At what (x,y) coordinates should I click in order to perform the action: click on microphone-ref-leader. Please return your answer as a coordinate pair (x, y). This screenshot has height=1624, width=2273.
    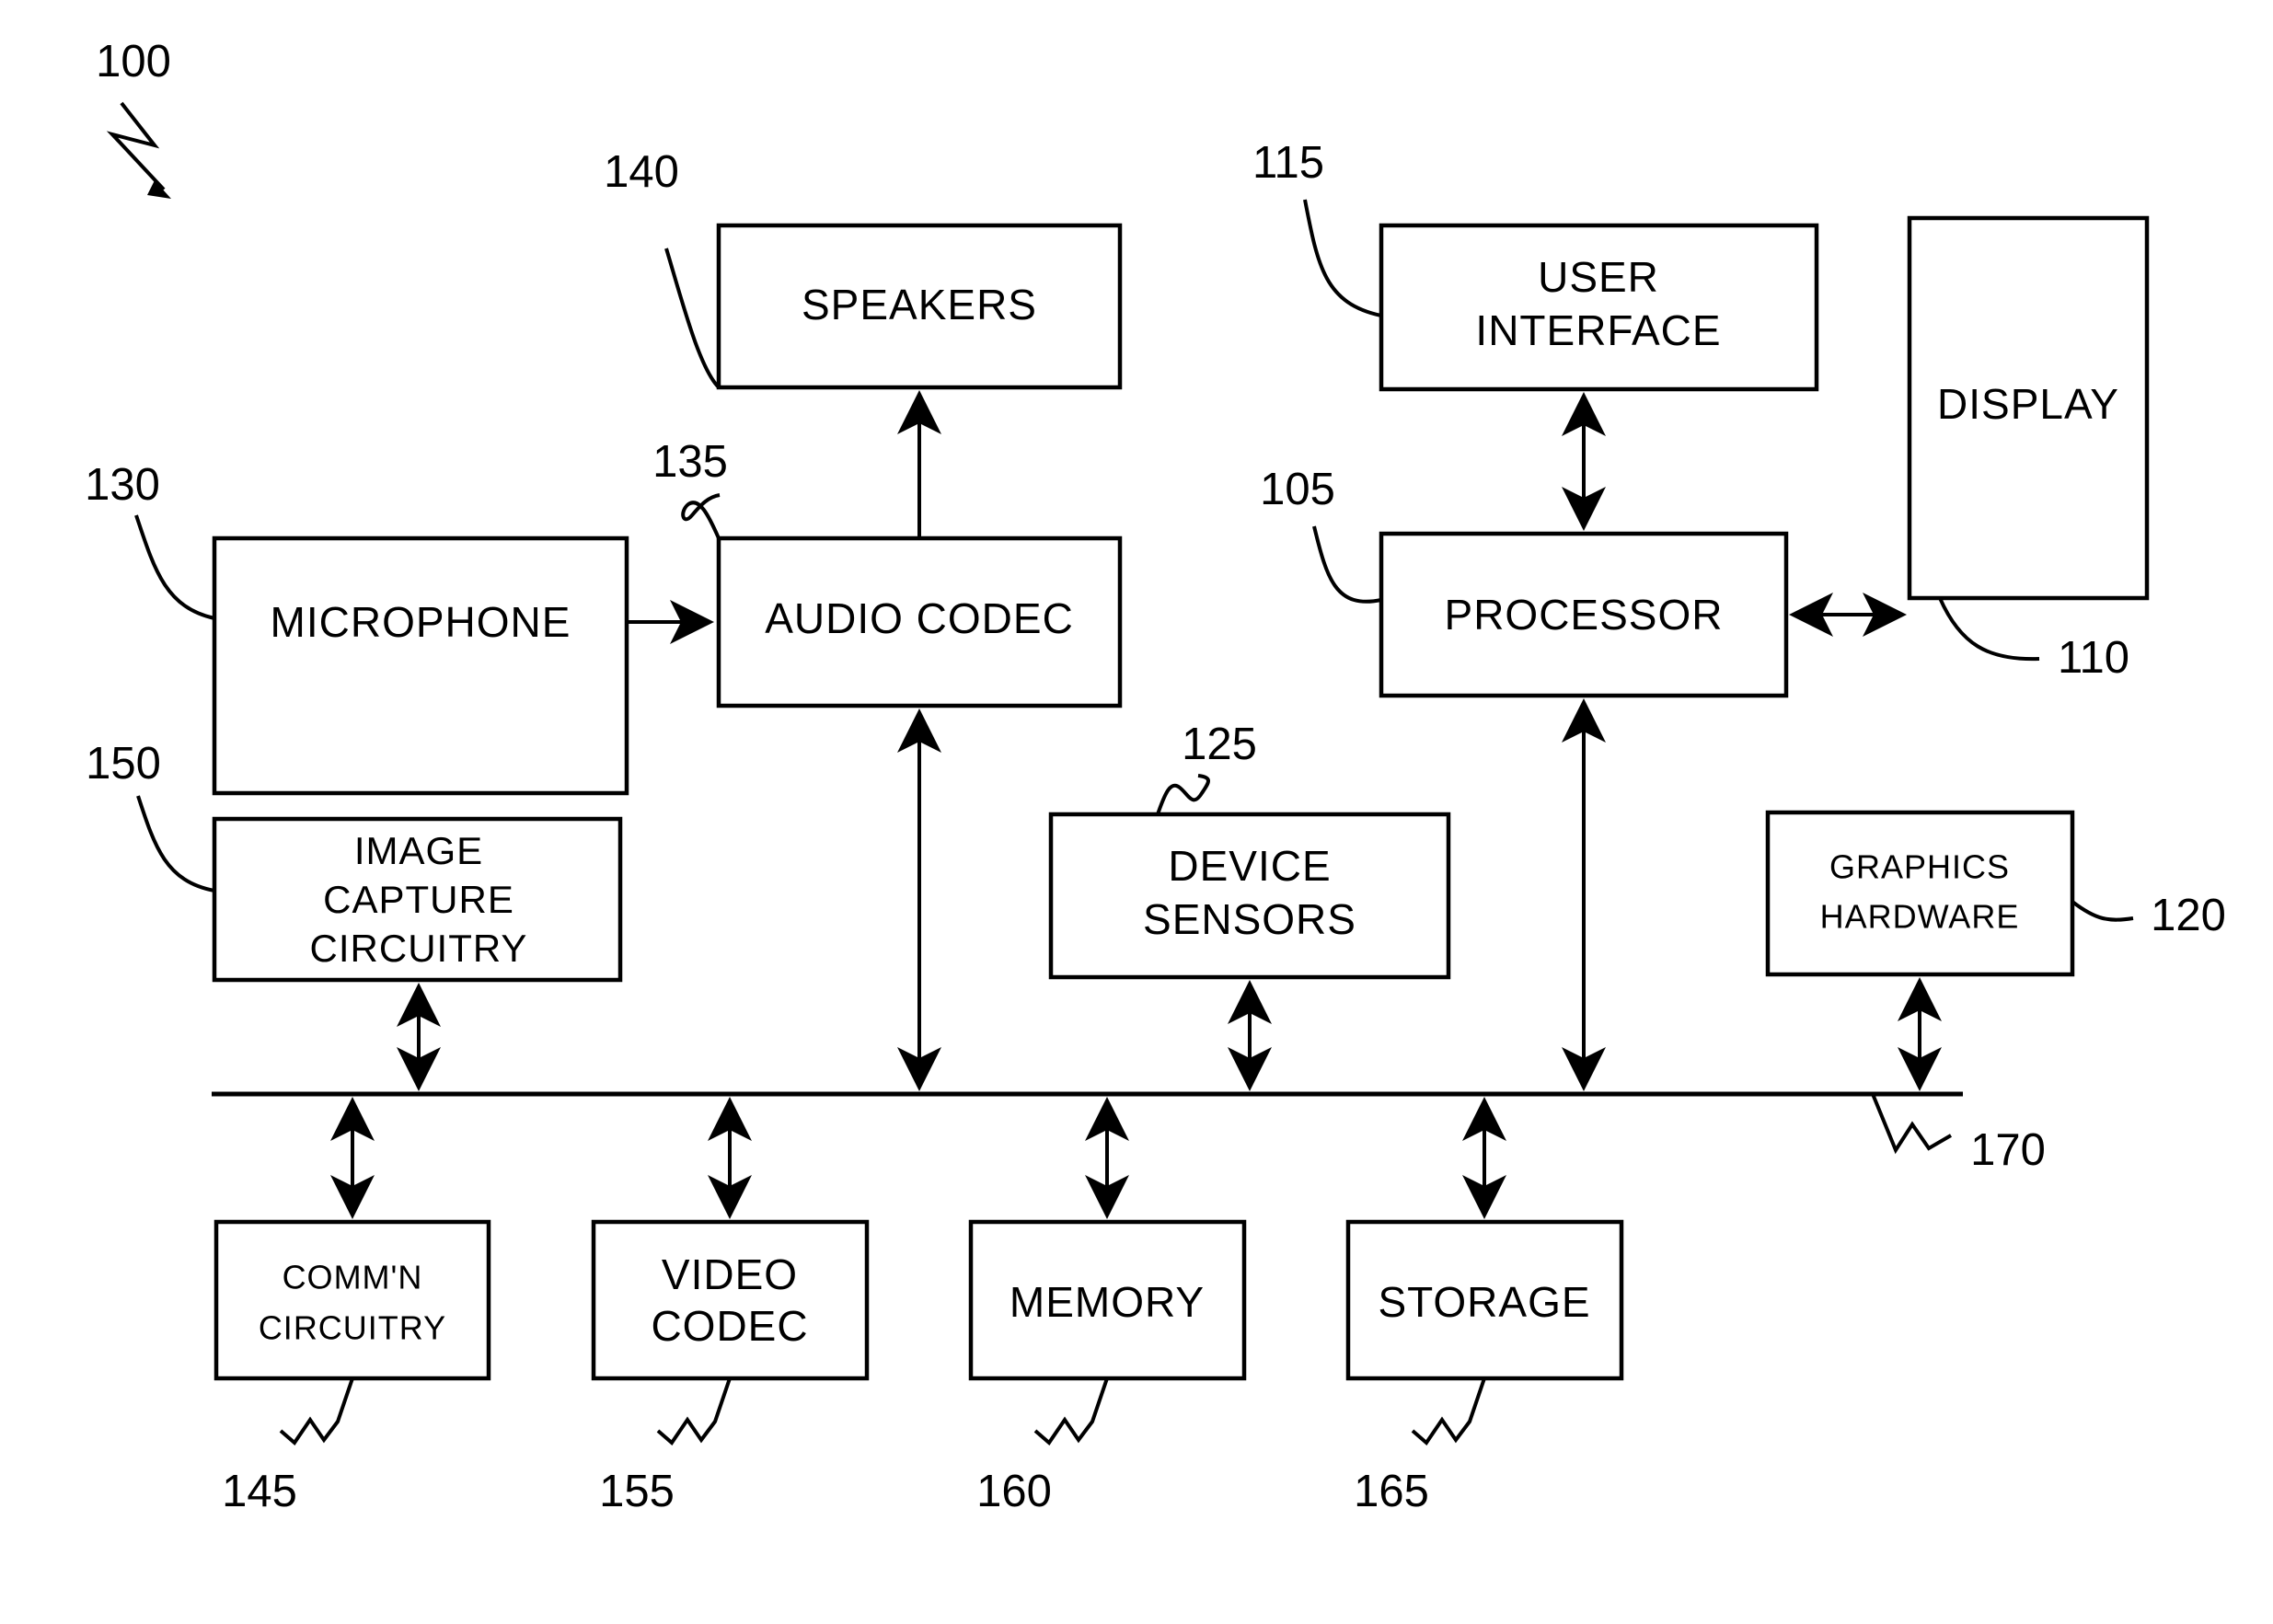
    Looking at the image, I should click on (174, 567).